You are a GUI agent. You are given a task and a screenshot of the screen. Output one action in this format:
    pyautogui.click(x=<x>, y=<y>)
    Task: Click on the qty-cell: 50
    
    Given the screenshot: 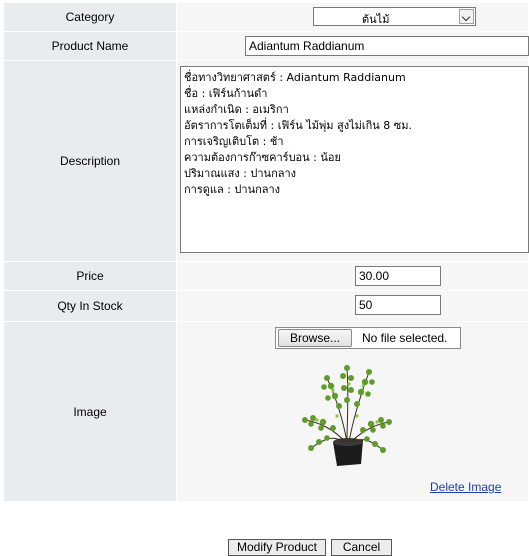 What is the action you would take?
    pyautogui.click(x=352, y=306)
    